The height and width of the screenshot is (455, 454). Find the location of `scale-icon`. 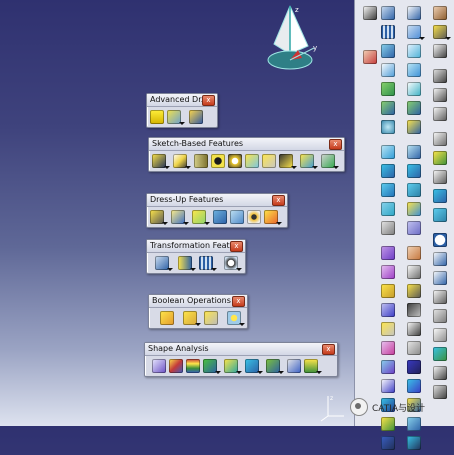

scale-icon is located at coordinates (388, 424).